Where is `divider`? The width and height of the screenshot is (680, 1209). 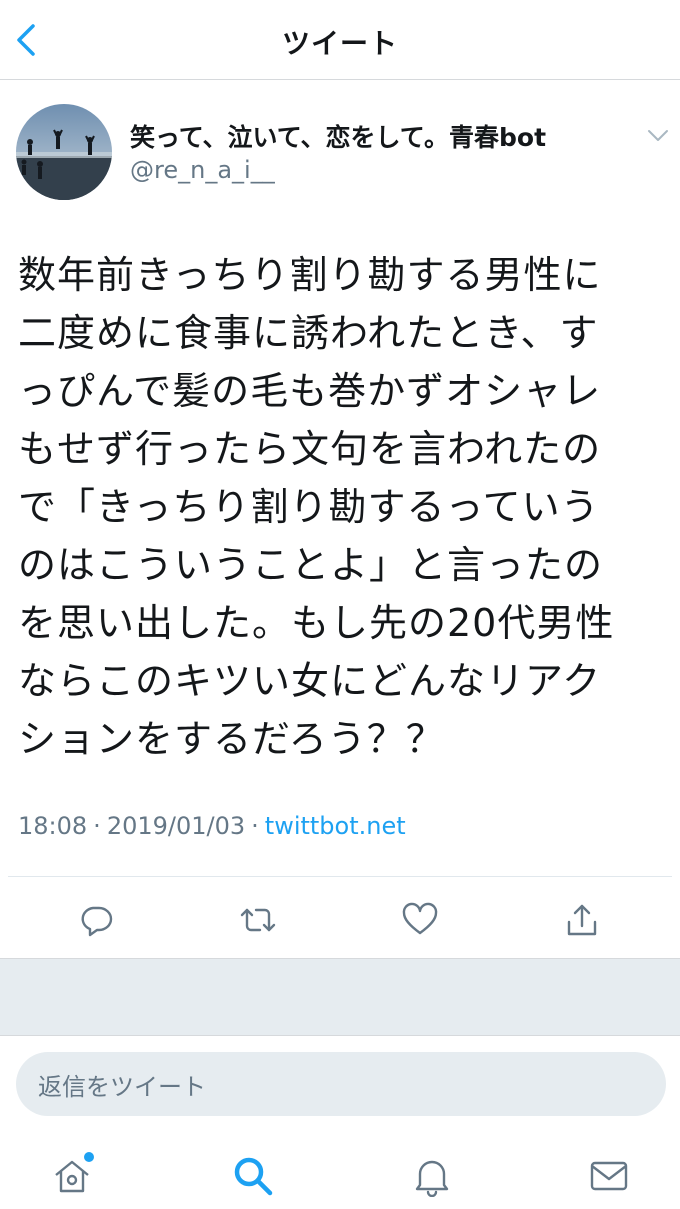 divider is located at coordinates (340, 876).